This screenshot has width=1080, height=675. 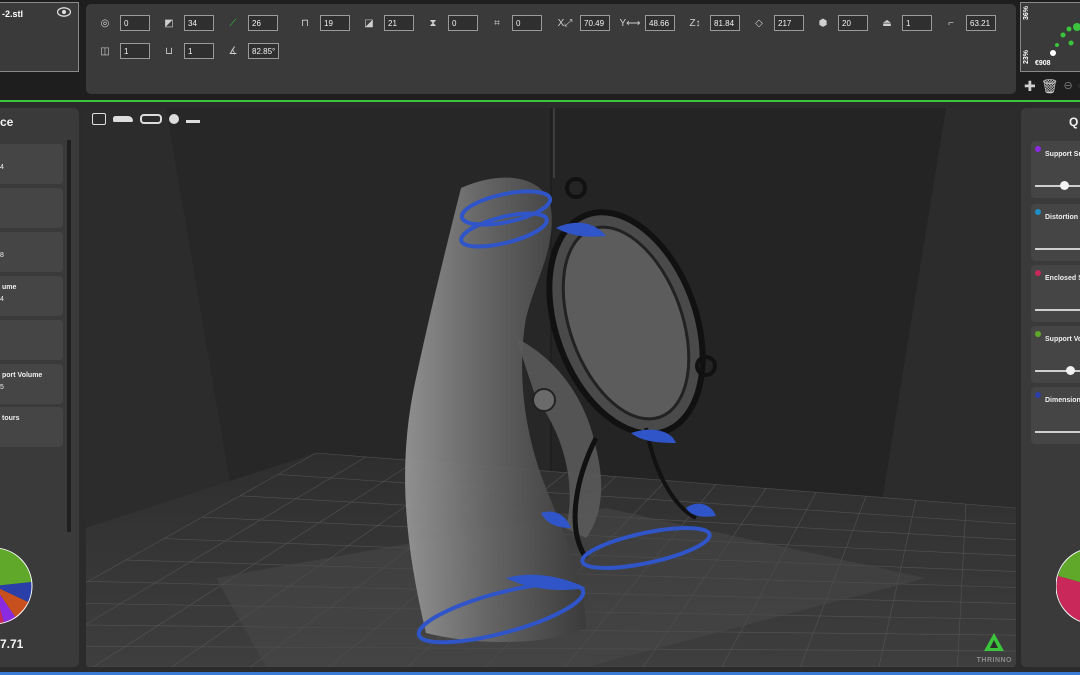 I want to click on quality-title: Dimension, so click(x=1062, y=400).